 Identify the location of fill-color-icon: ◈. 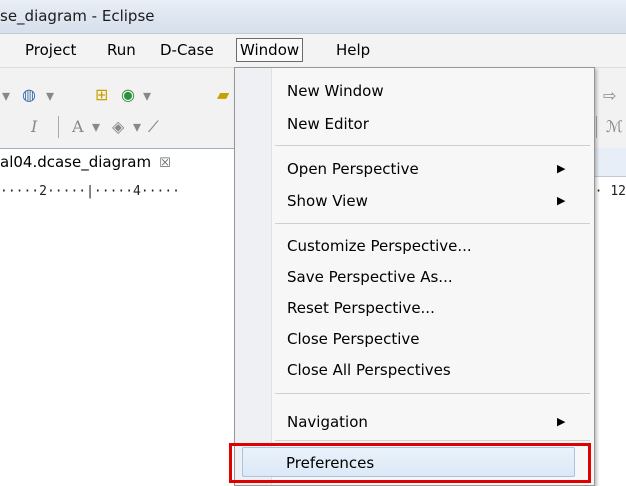
(118, 127).